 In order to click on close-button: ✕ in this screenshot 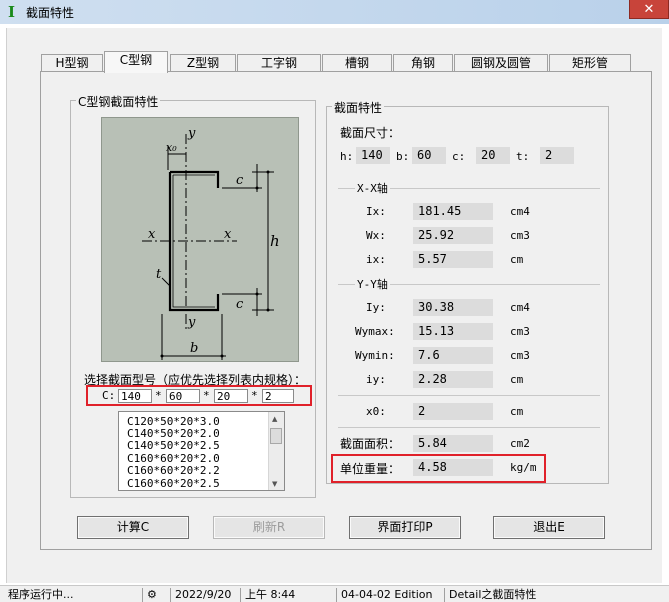, I will do `click(649, 9)`.